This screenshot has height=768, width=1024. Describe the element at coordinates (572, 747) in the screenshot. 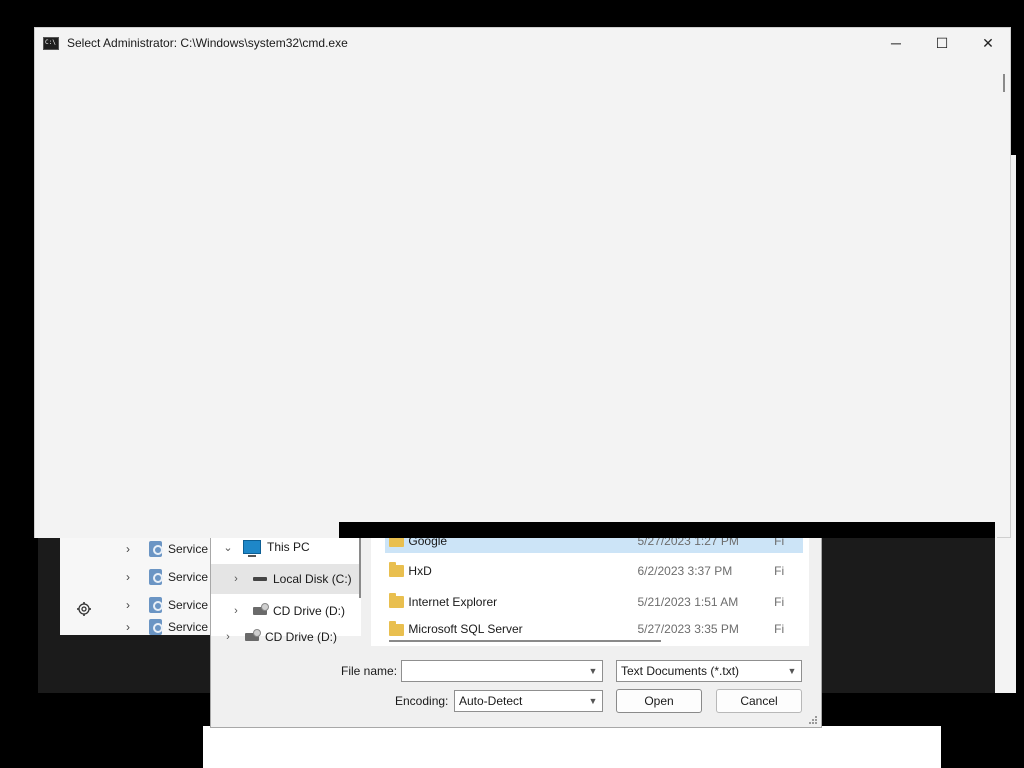

I see `background-window-body` at that location.